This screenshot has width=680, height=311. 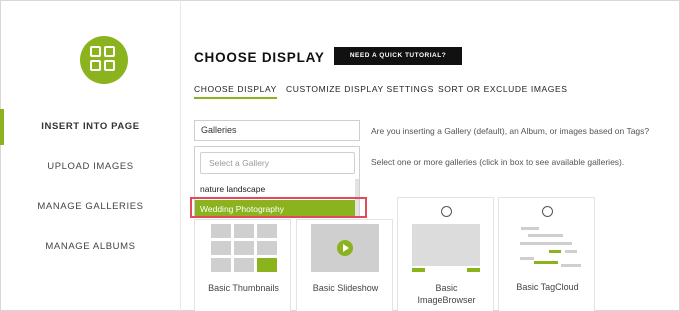 What do you see at coordinates (446, 294) in the screenshot?
I see `display-label-basic-imagebrowser: Basic ImageBrowser` at bounding box center [446, 294].